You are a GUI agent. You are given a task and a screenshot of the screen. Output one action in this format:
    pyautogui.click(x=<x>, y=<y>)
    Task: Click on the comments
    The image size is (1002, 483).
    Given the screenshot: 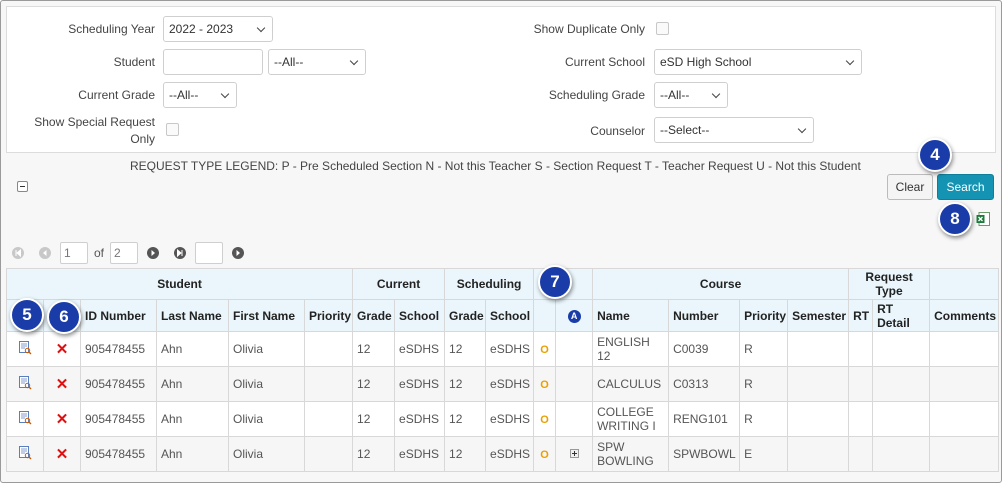 What is the action you would take?
    pyautogui.click(x=964, y=454)
    